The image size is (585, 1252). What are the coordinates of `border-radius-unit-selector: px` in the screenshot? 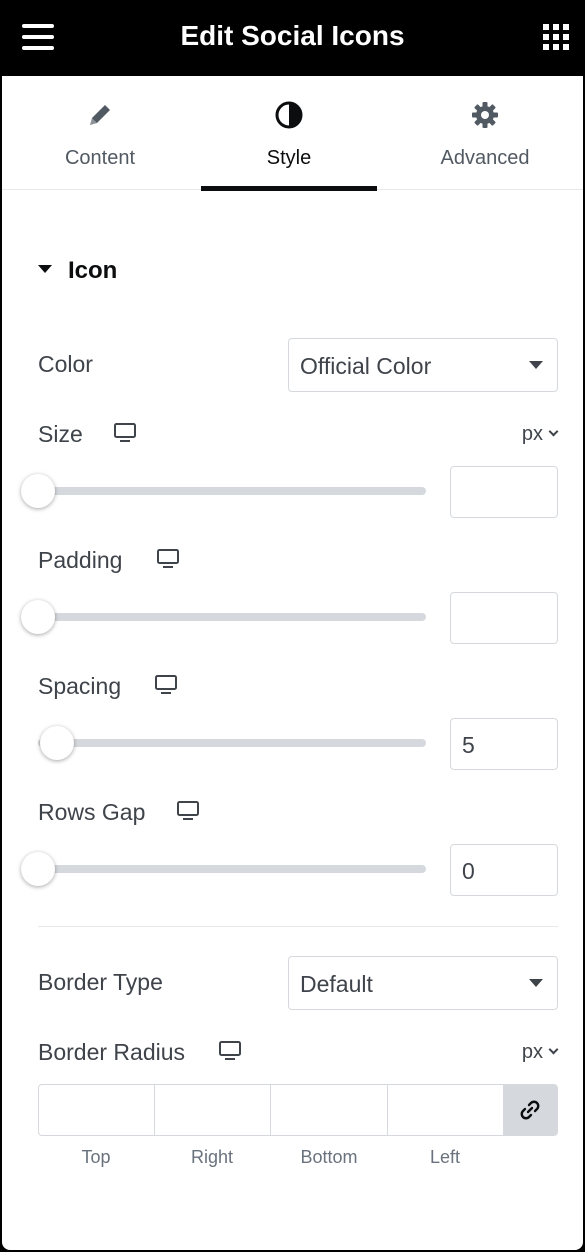 It's located at (540, 1052).